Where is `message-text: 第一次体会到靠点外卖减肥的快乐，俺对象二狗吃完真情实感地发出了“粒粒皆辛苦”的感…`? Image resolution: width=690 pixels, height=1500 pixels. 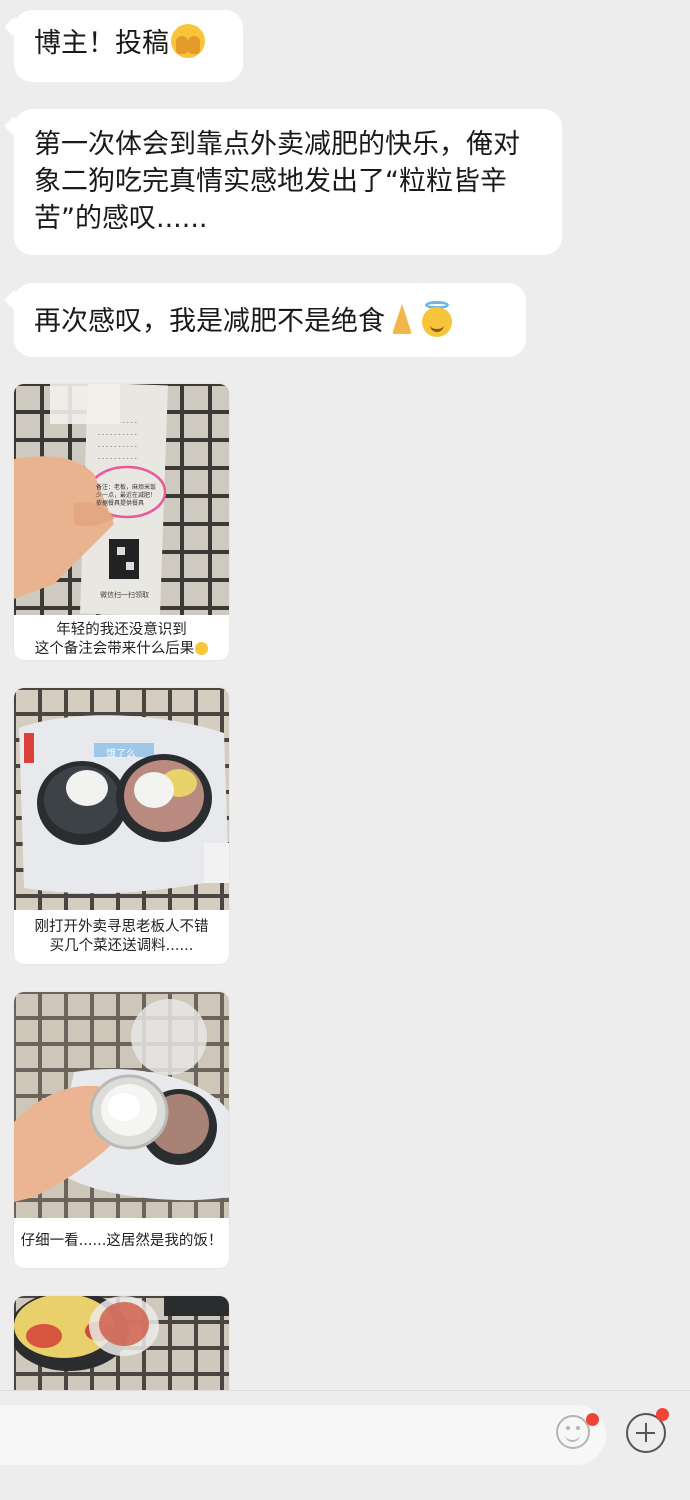 message-text: 第一次体会到靠点外卖减肥的快乐，俺对象二狗吃完真情实感地发出了“粒粒皆辛苦”的感… is located at coordinates (277, 181).